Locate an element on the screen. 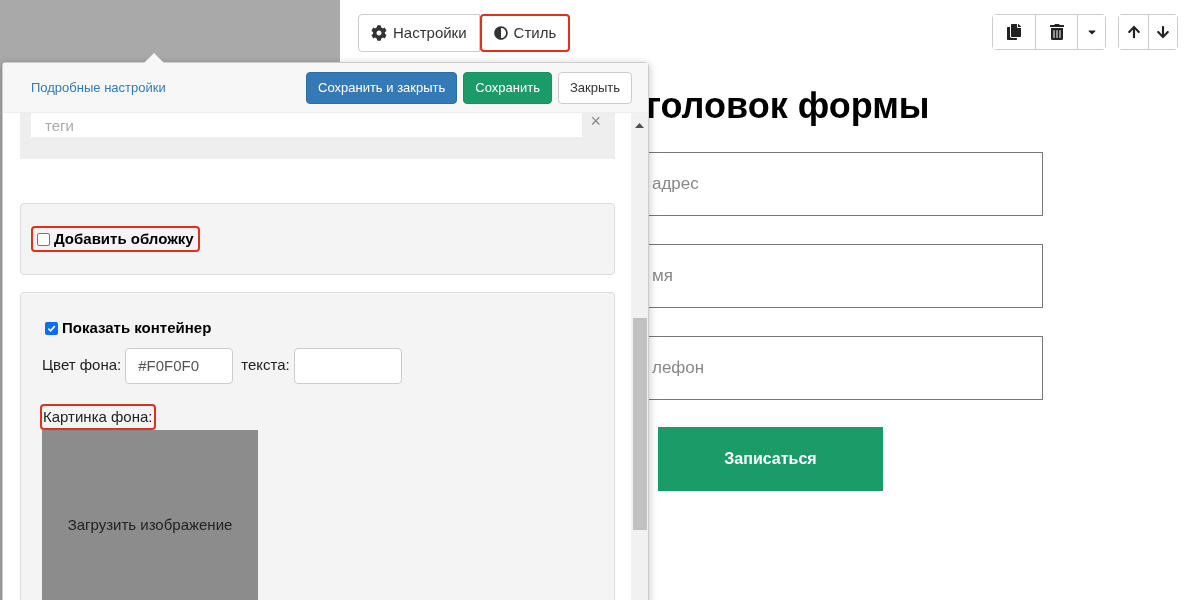 The width and height of the screenshot is (1200, 600). contrast-icon is located at coordinates (500, 33).